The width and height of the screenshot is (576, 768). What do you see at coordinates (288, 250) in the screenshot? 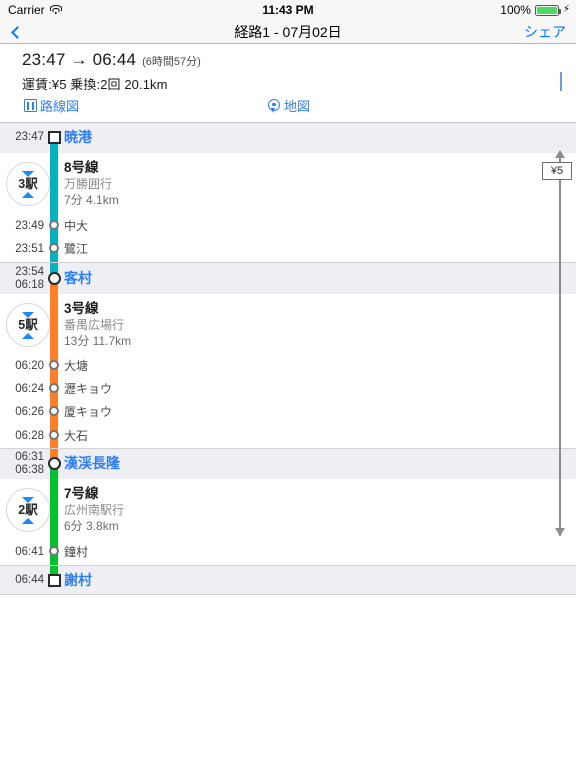
I see `stop-row: 23:51 鷺江` at bounding box center [288, 250].